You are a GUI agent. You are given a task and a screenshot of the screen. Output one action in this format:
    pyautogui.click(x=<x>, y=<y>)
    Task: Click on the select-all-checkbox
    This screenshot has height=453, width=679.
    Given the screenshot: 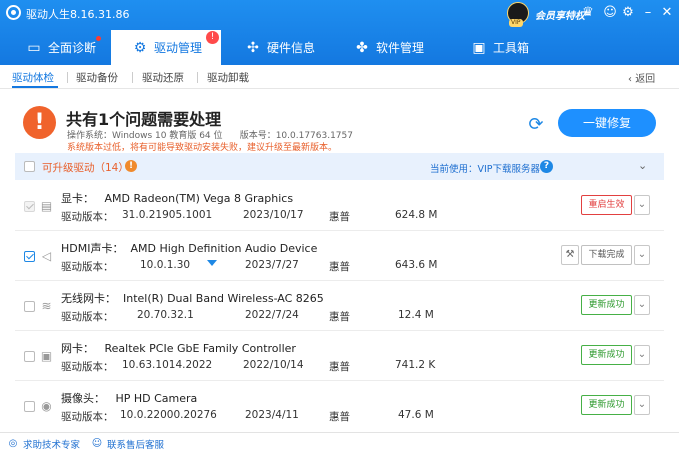 What is the action you would take?
    pyautogui.click(x=29, y=166)
    